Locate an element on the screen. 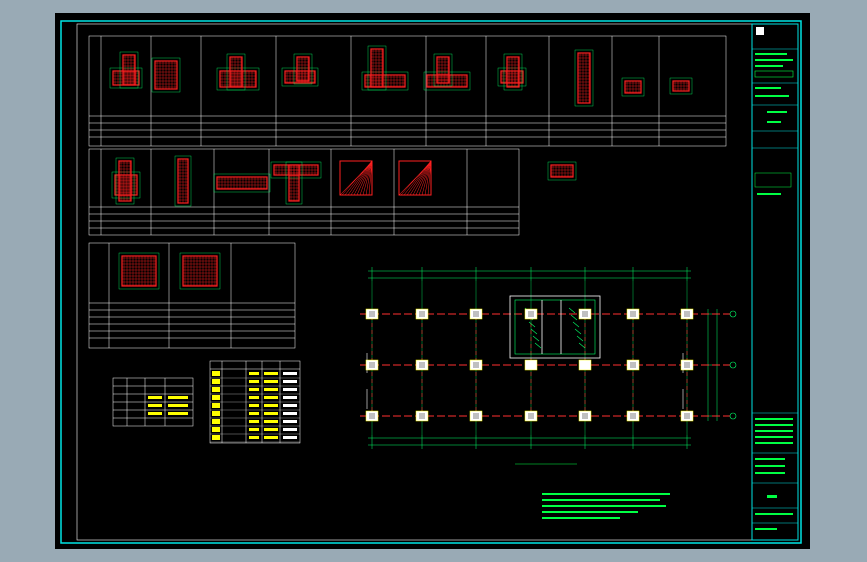 The width and height of the screenshot is (867, 562). schedule-cells is located at coordinates (255, 407).